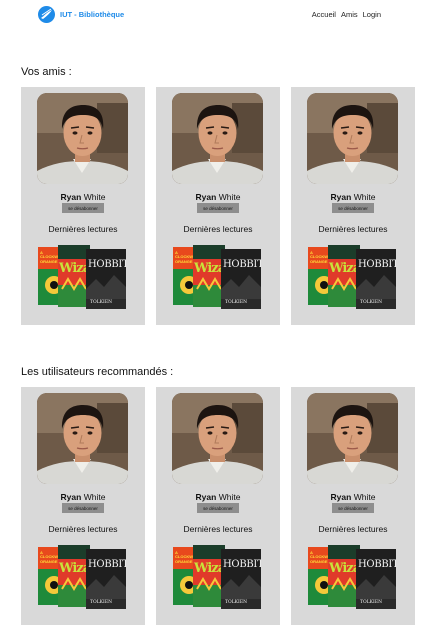 Image resolution: width=431 pixels, height=629 pixels. What do you see at coordinates (215, 15) in the screenshot?
I see `top-navbar: IUT - Bibliothèque Accueil Amis Login` at bounding box center [215, 15].